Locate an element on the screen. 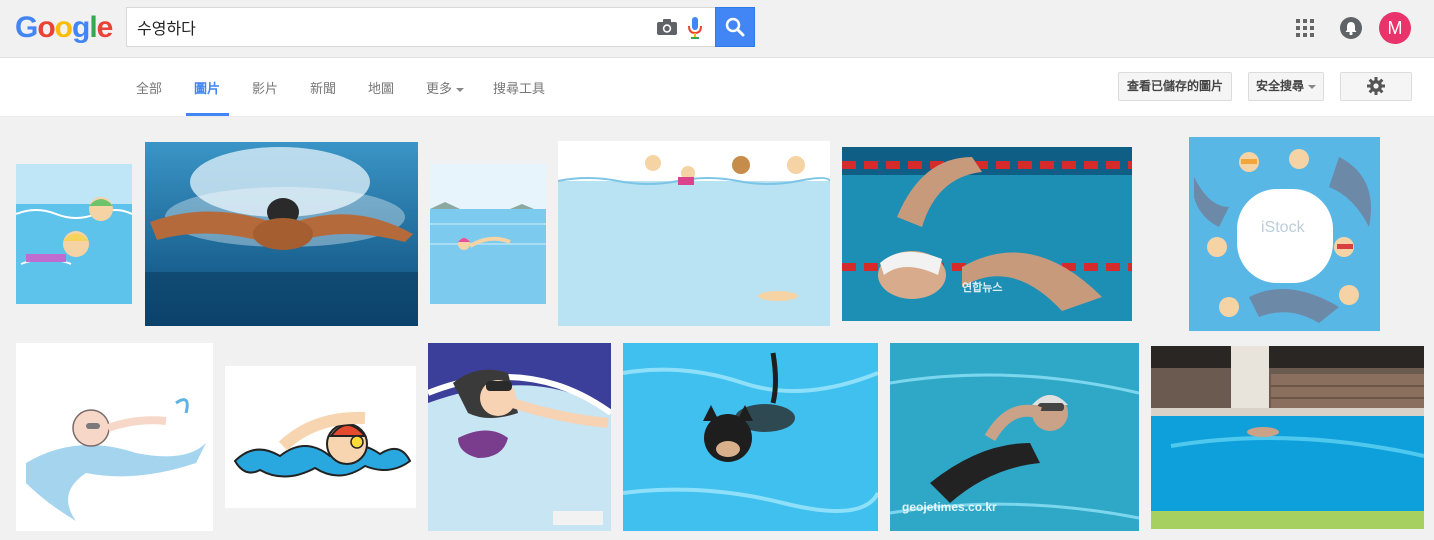 Image resolution: width=1434 pixels, height=540 pixels. logo-letter: l is located at coordinates (93, 27).